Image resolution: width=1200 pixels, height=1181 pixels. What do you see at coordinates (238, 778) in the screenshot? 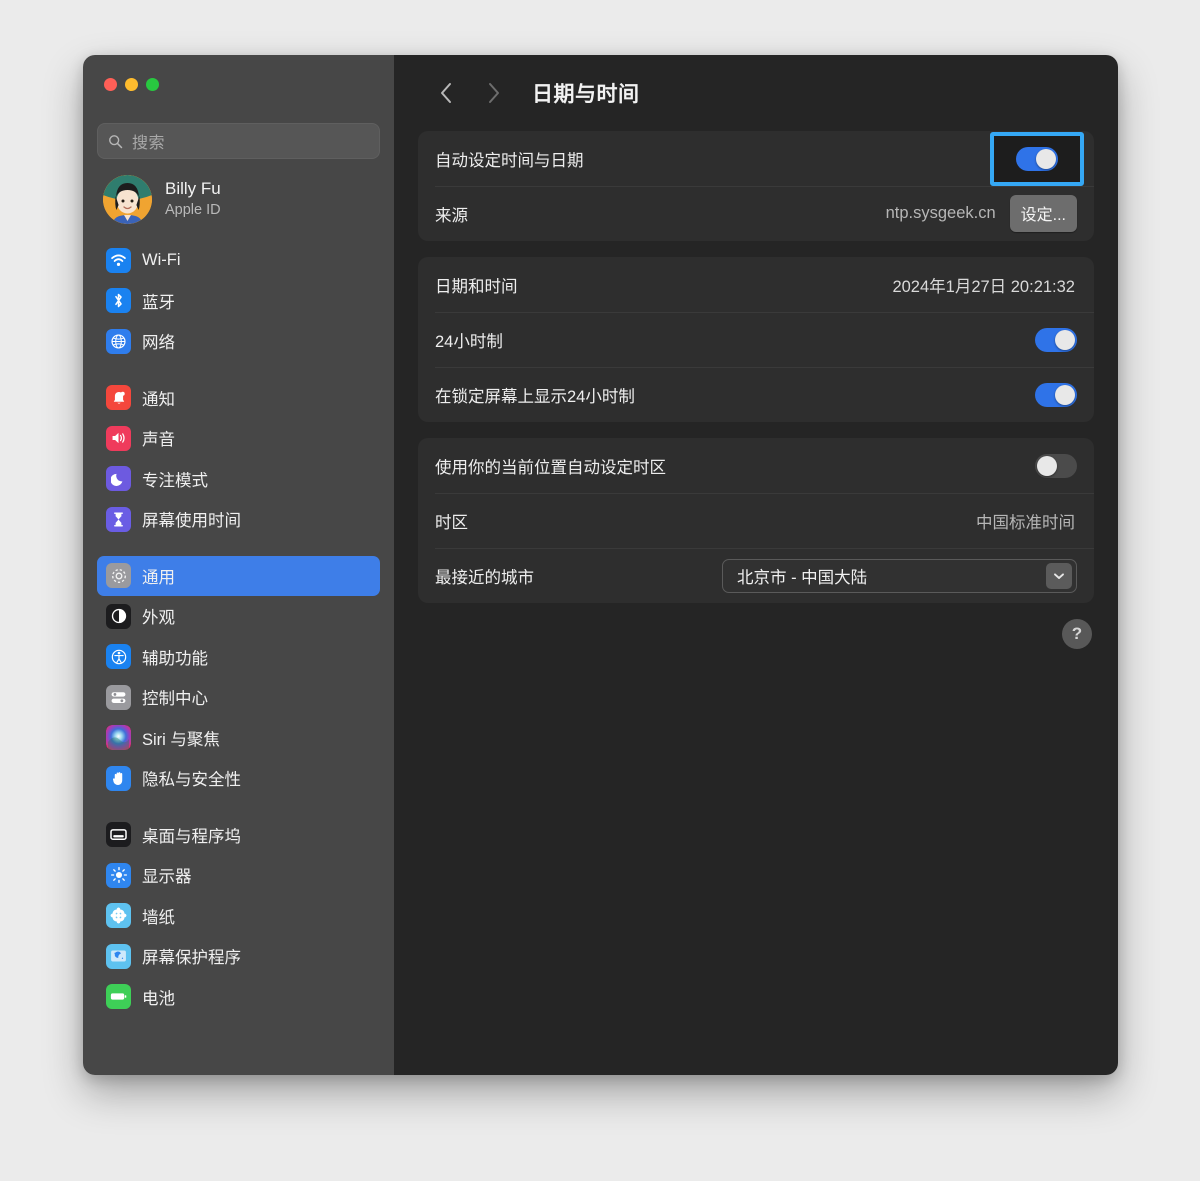
I see `sidebar-item-privacy-security: 隐私与安全性` at bounding box center [238, 778].